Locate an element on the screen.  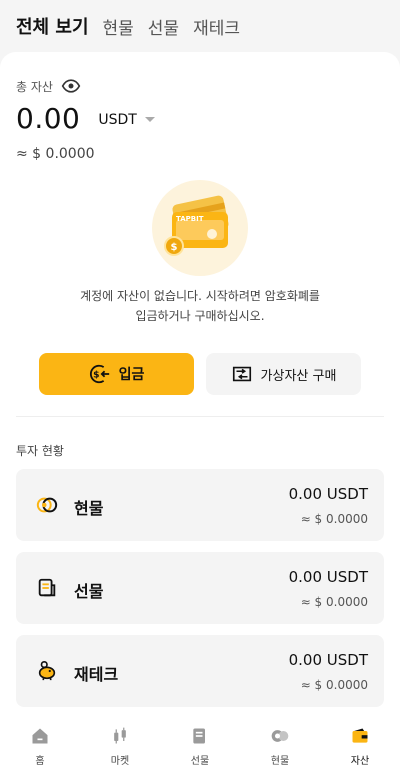
home-icon is located at coordinates (40, 736).